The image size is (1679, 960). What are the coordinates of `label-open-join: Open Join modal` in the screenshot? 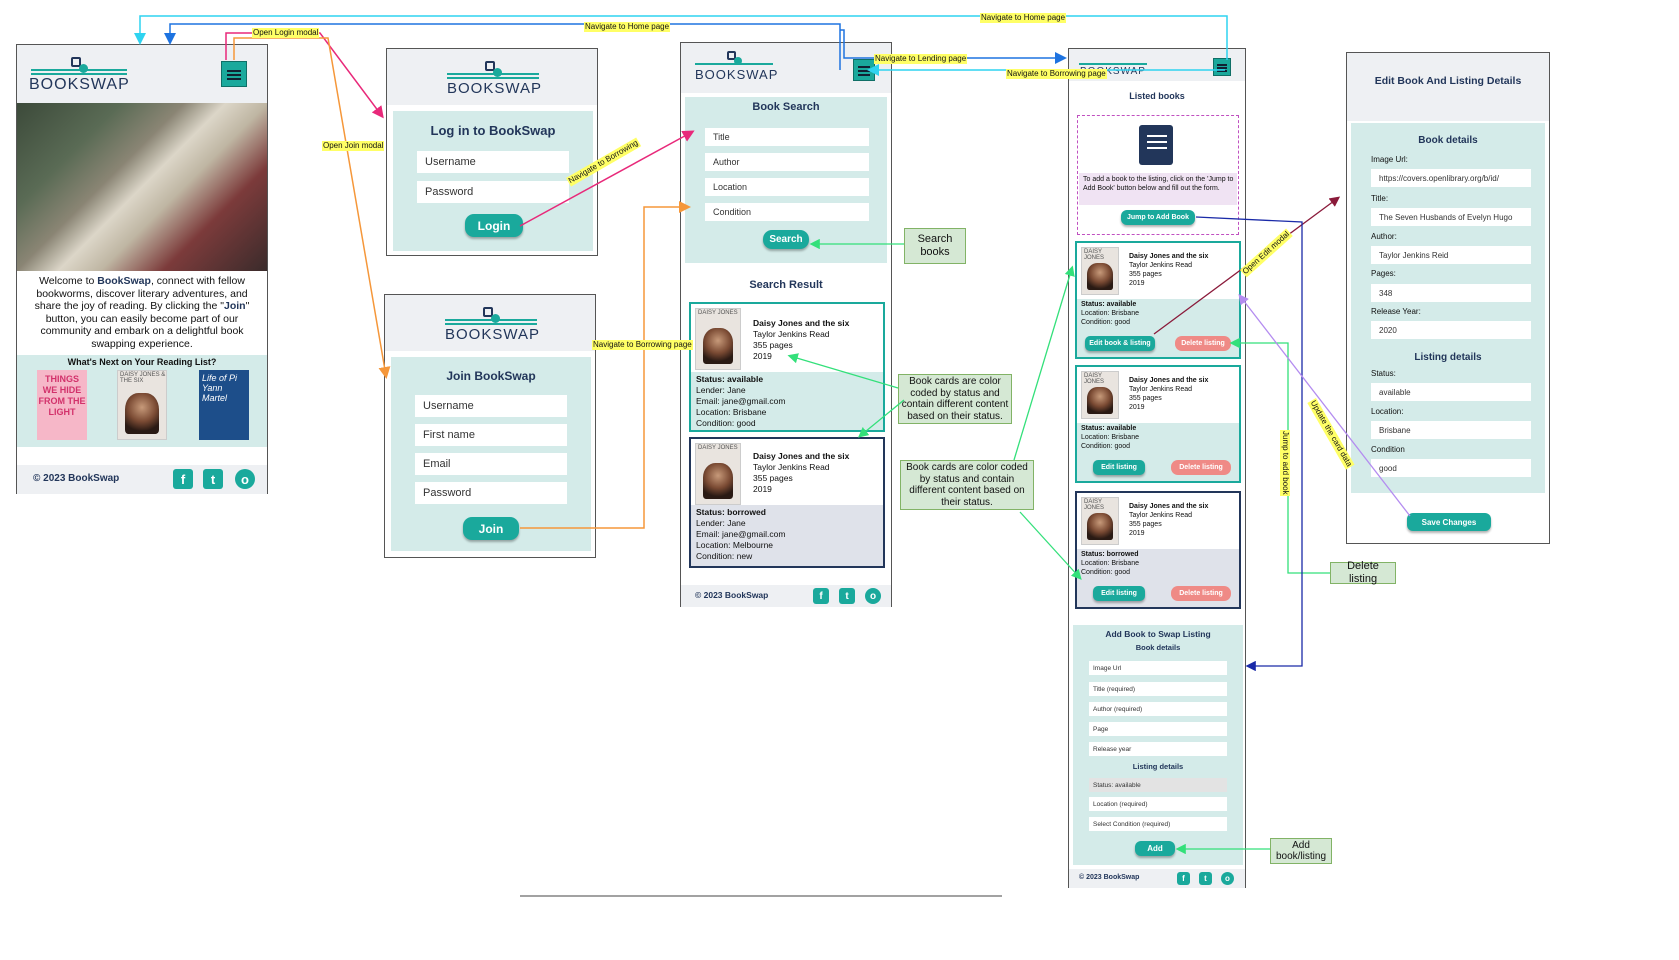 It's located at (353, 146).